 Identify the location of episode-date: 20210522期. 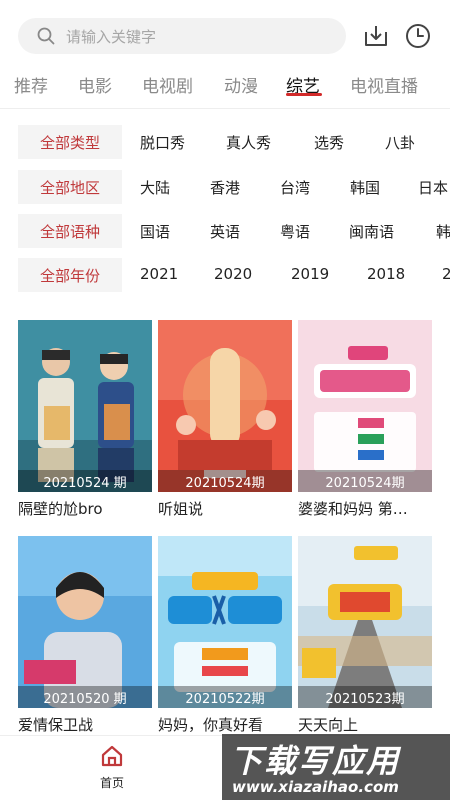
(225, 697).